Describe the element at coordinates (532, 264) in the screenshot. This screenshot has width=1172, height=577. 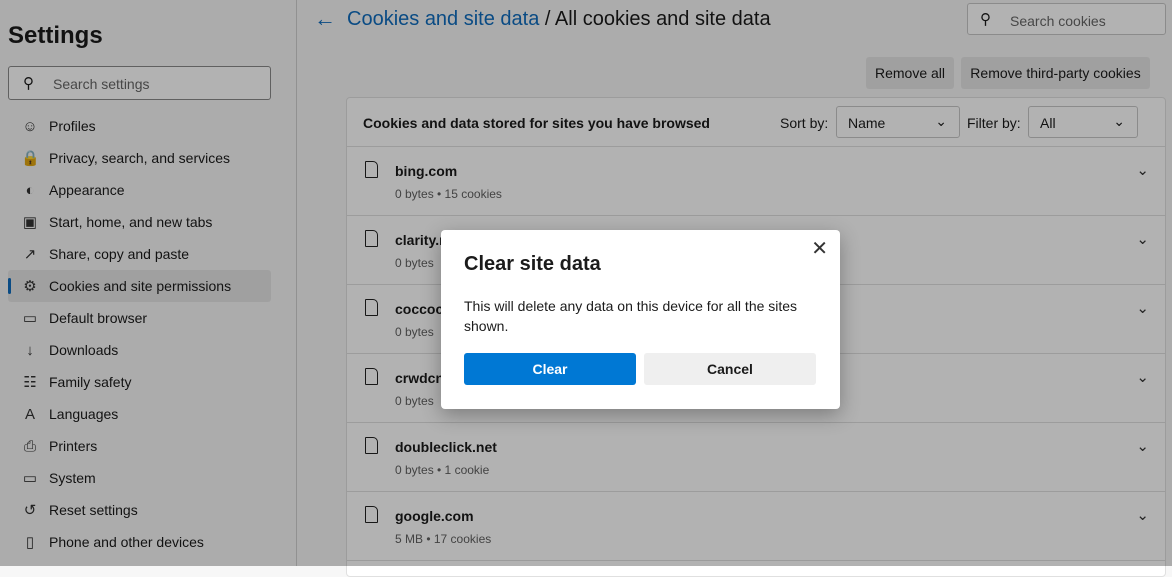
I see `dialog-title: Clear site data` at that location.